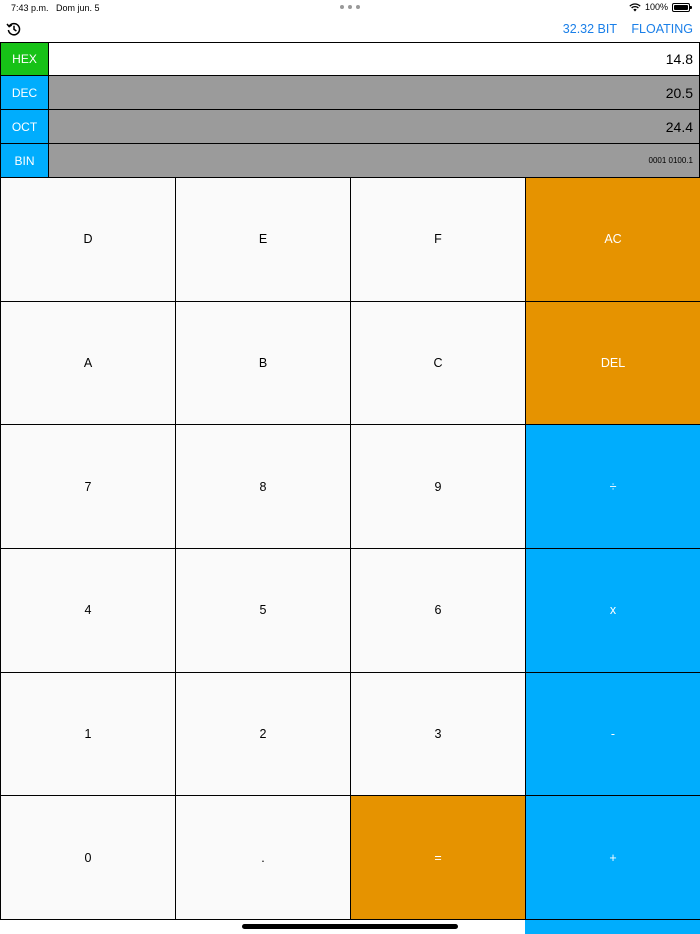 The height and width of the screenshot is (934, 700). Describe the element at coordinates (88, 734) in the screenshot. I see `key-1: 1` at that location.